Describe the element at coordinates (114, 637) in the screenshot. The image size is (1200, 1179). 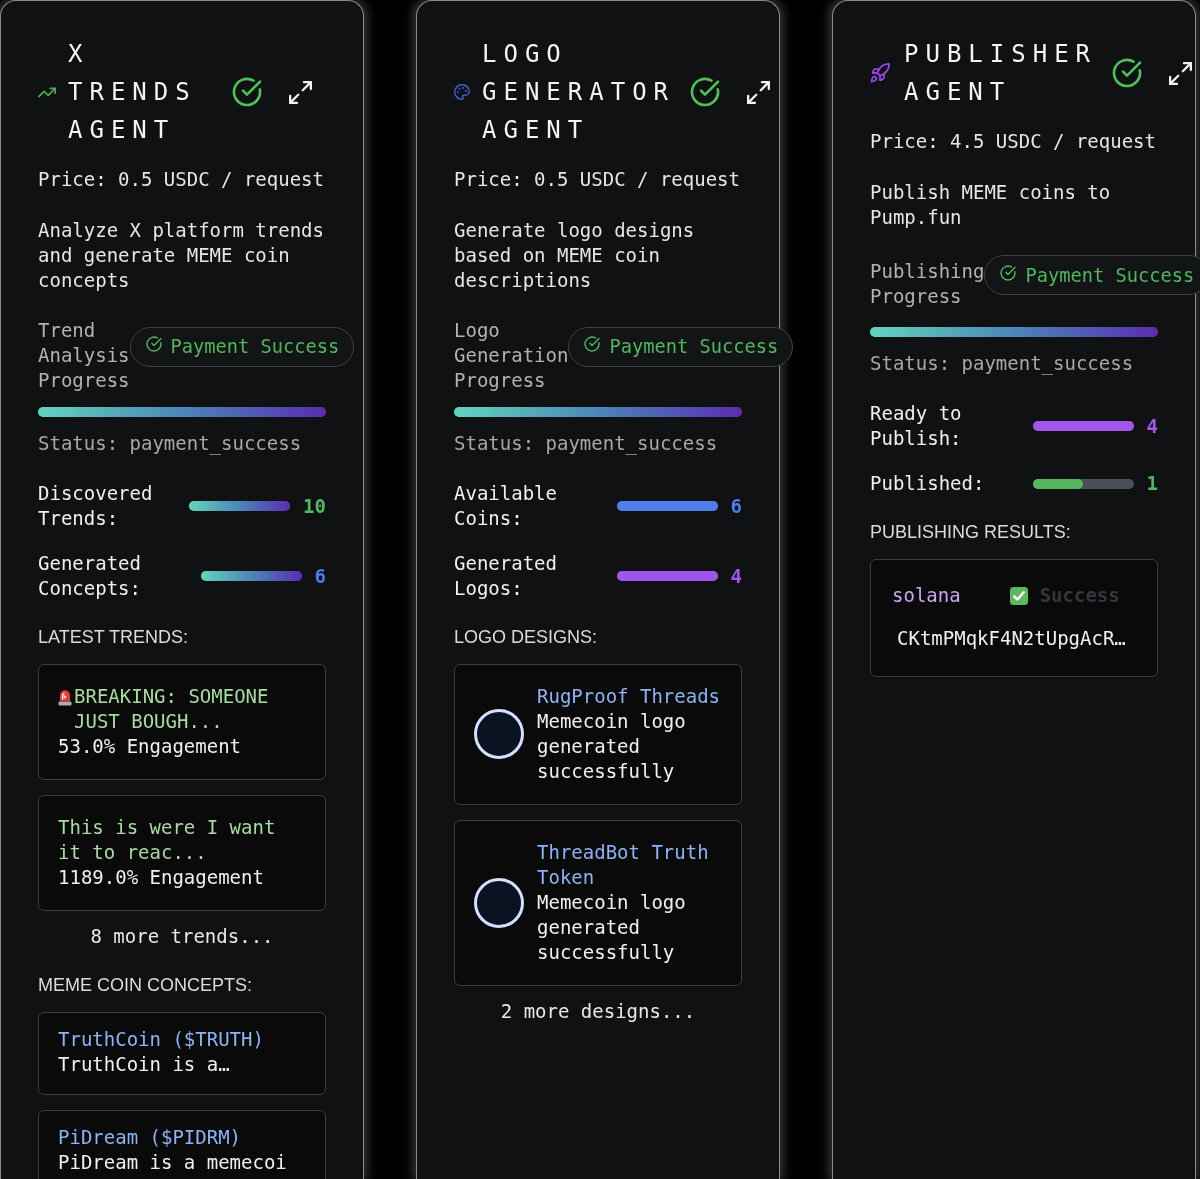
I see `section-heading: LATEST TRENDS:` at that location.